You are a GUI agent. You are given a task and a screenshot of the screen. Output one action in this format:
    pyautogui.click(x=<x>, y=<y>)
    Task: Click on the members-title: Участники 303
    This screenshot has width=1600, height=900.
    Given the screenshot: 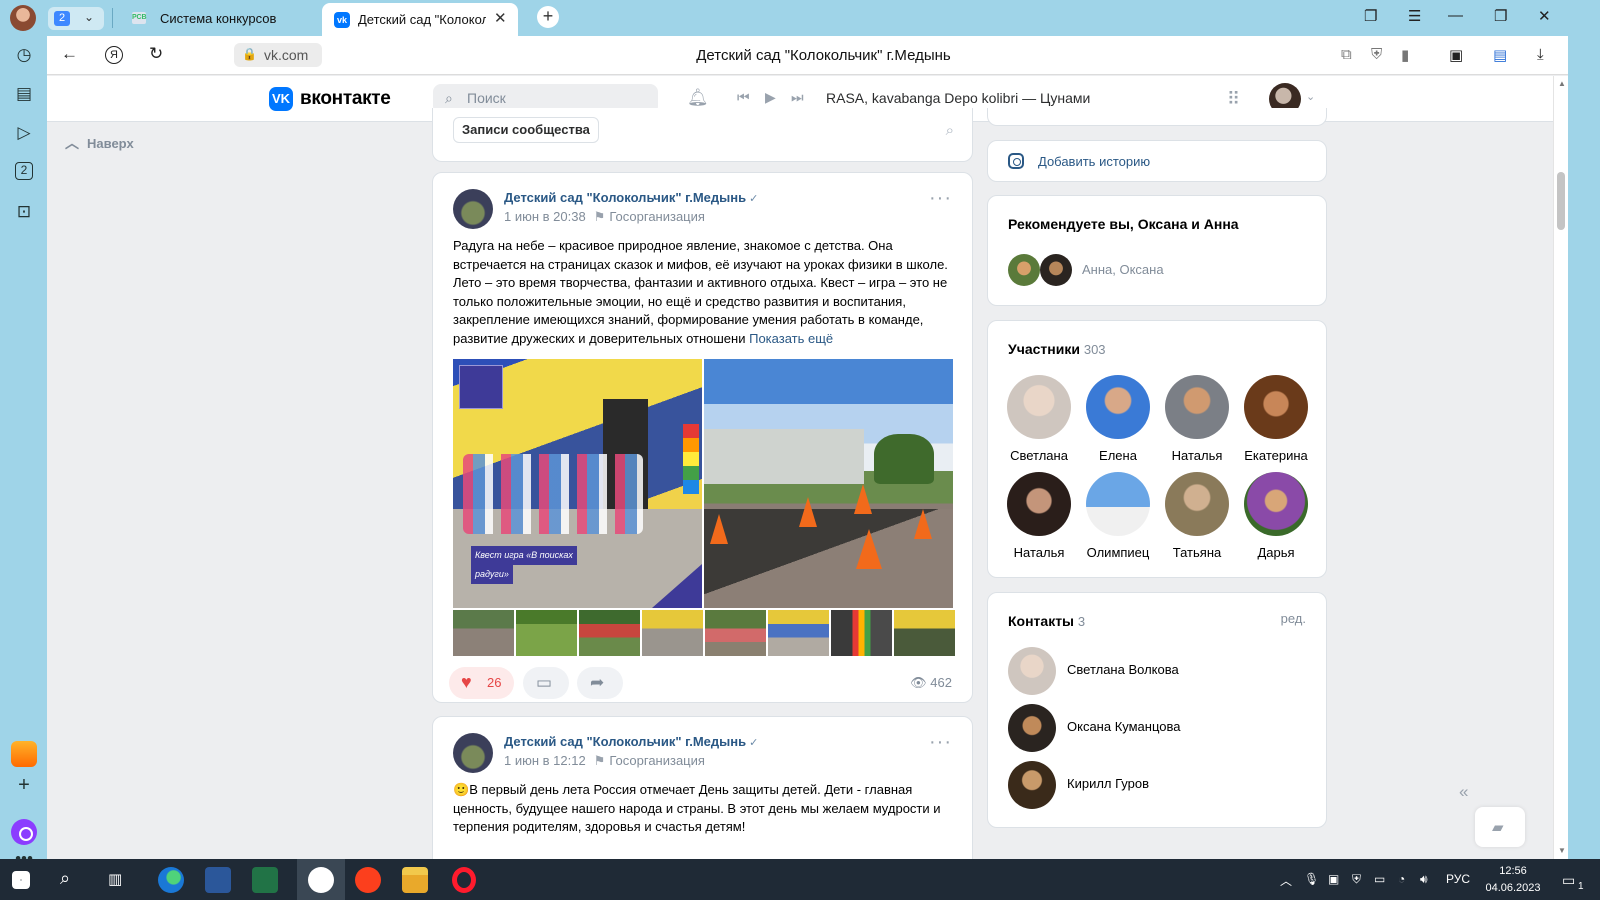 What is the action you would take?
    pyautogui.click(x=1057, y=349)
    